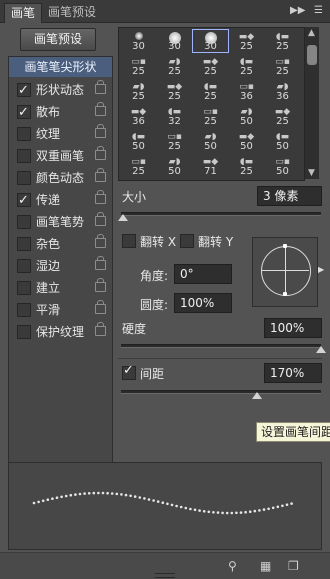 The width and height of the screenshot is (330, 579). What do you see at coordinates (60, 244) in the screenshot?
I see `brush-option-row: 杂色` at bounding box center [60, 244].